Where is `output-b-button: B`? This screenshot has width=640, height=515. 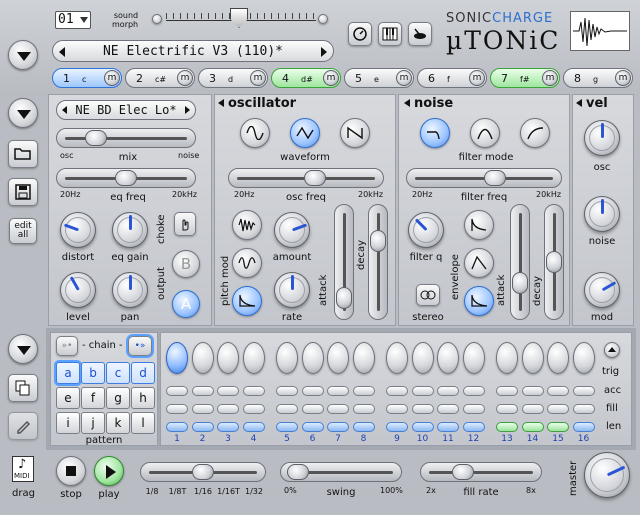 output-b-button: B is located at coordinates (186, 264).